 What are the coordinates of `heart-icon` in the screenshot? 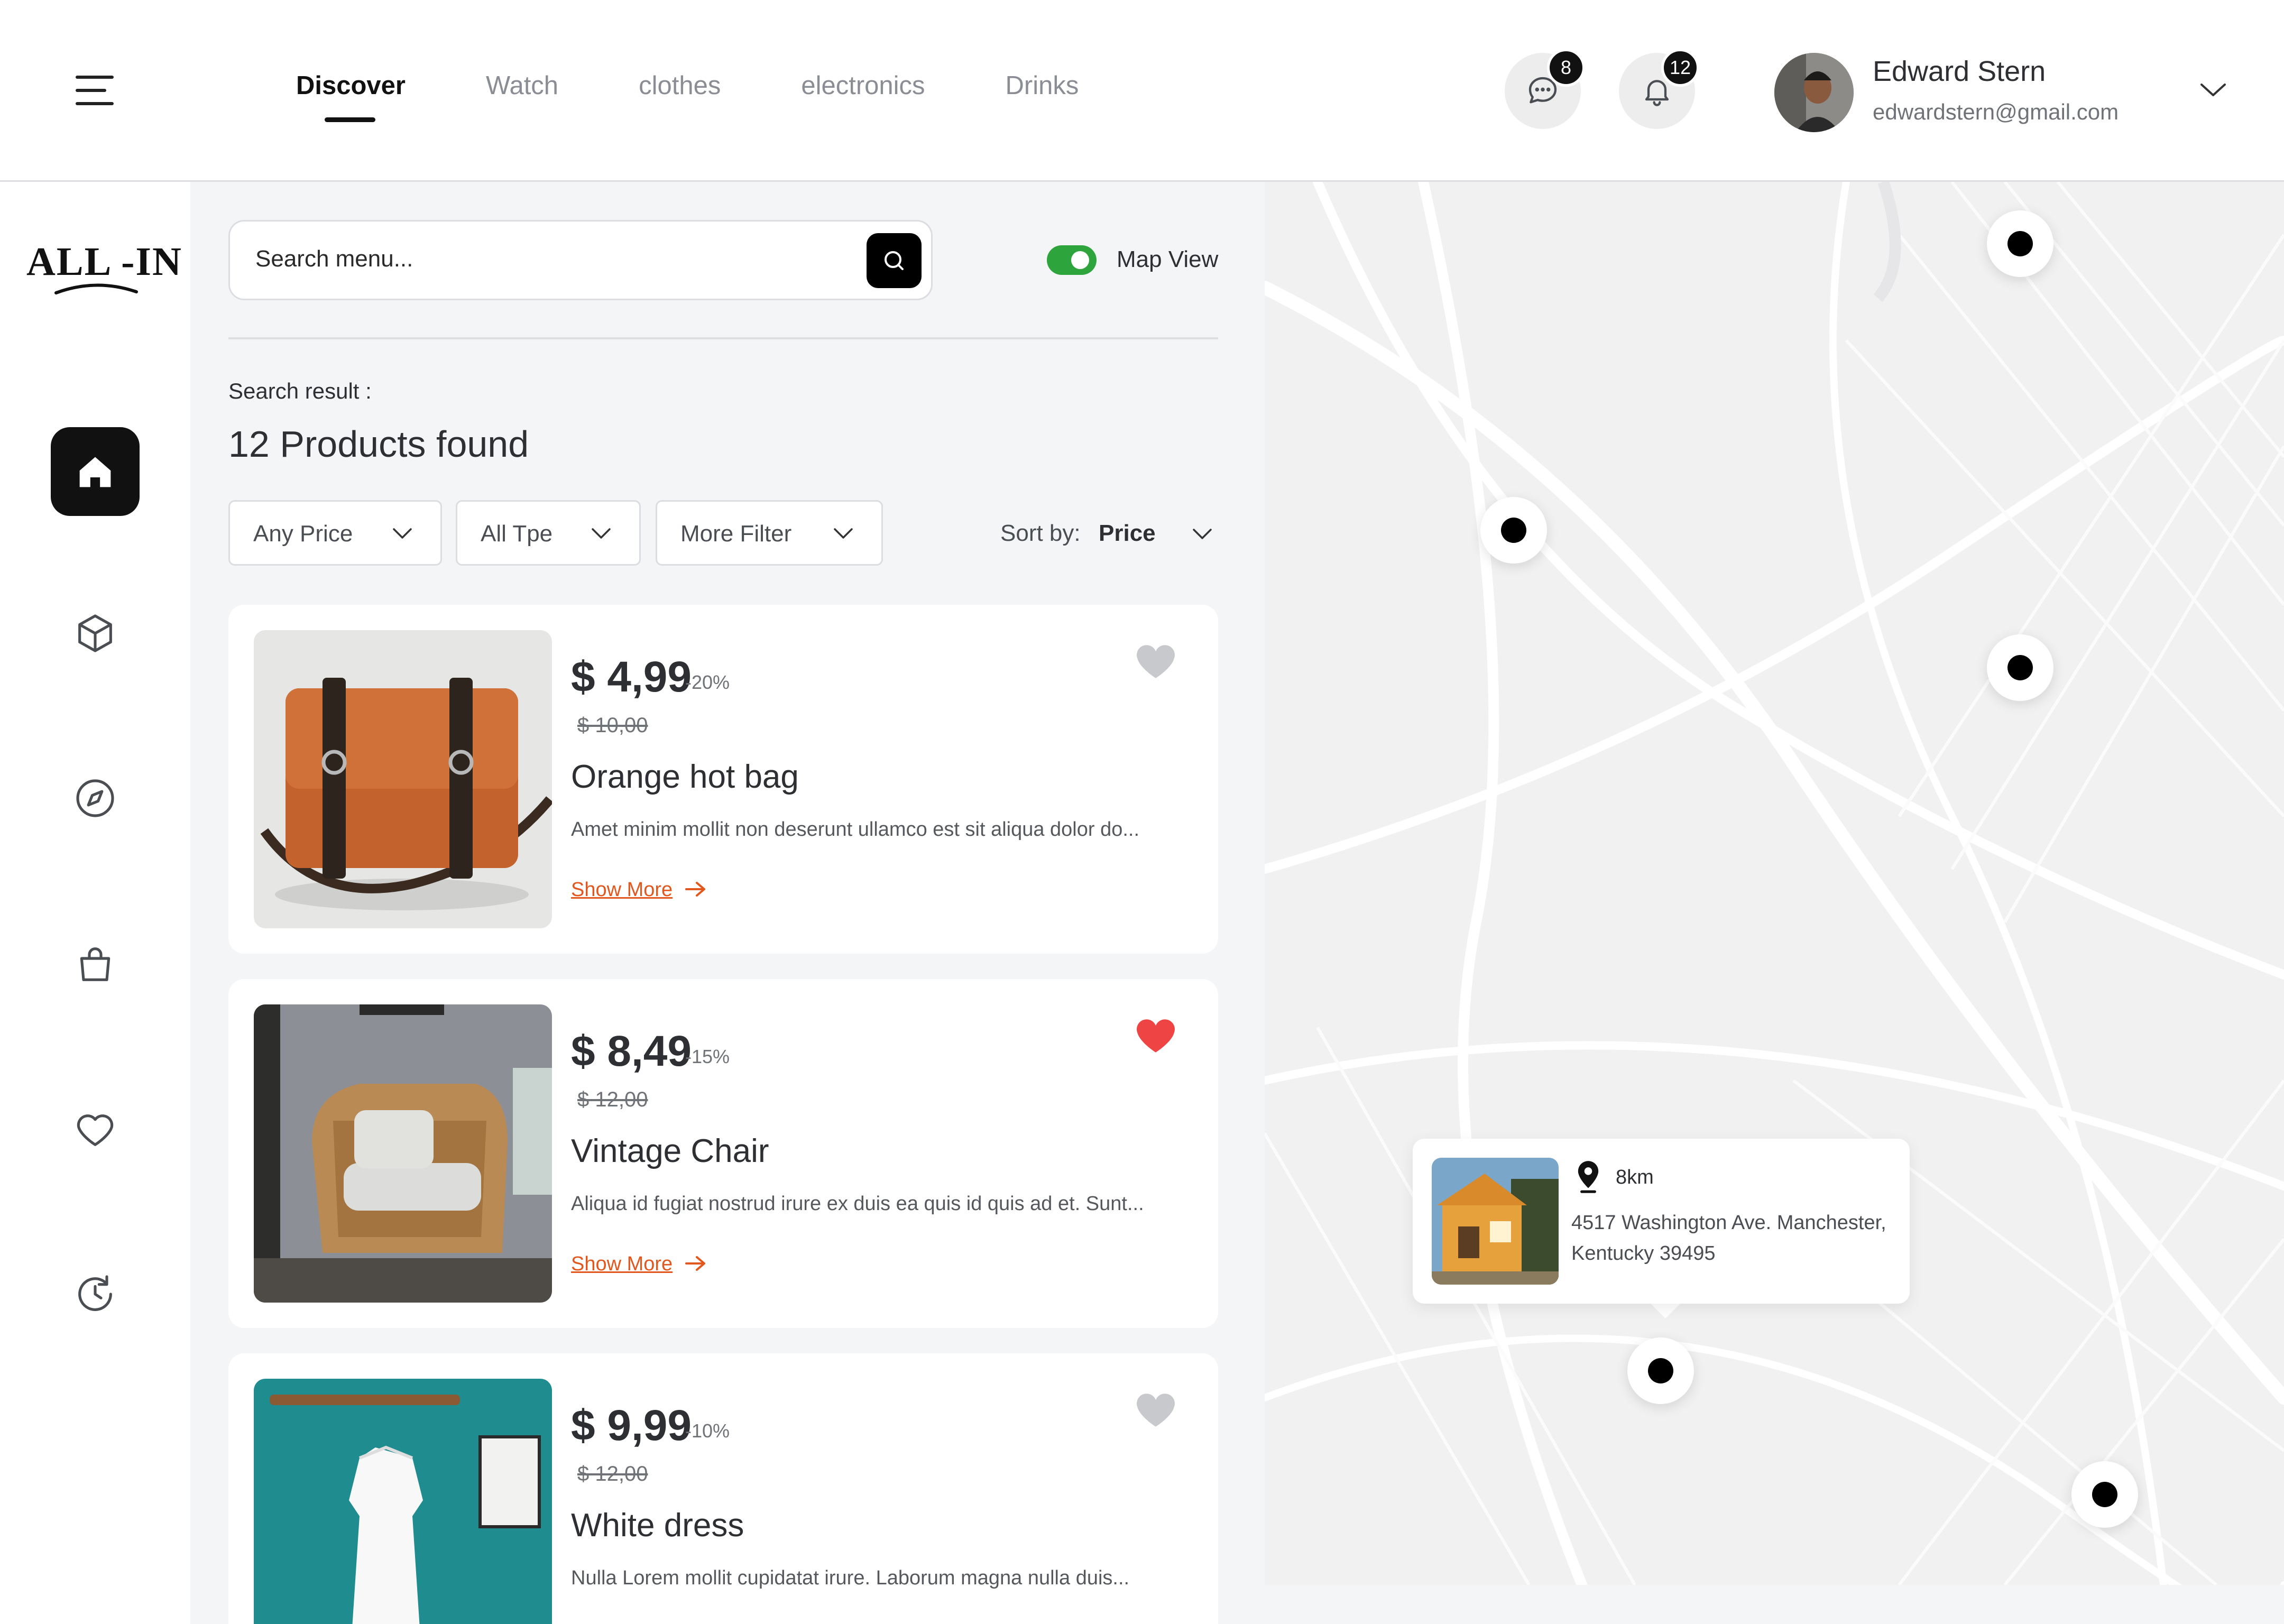 It's located at (95, 1130).